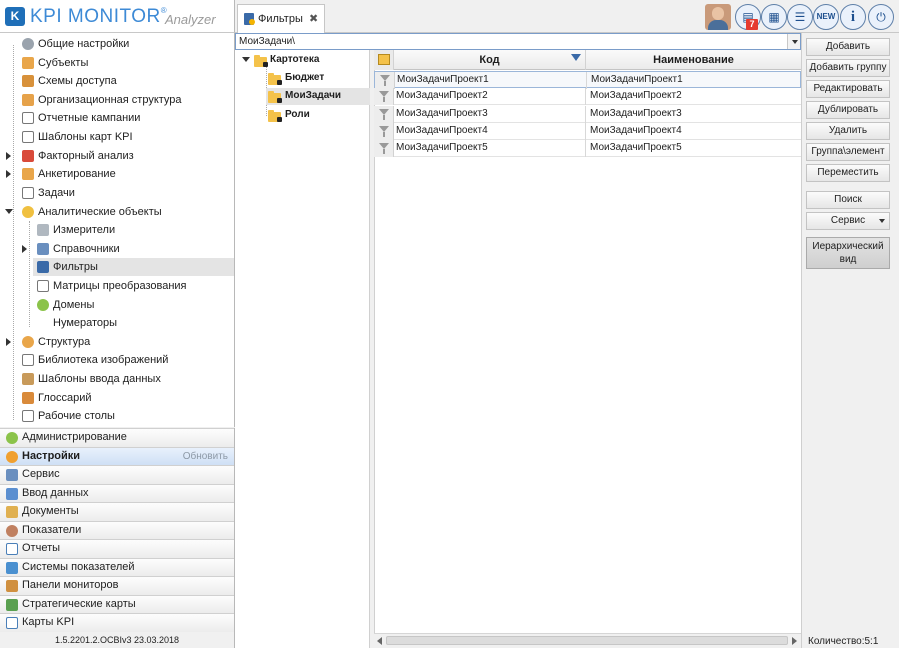 The width and height of the screenshot is (899, 648). What do you see at coordinates (117, 230) in the screenshot?
I see `nav-item-measures: Измерители` at bounding box center [117, 230].